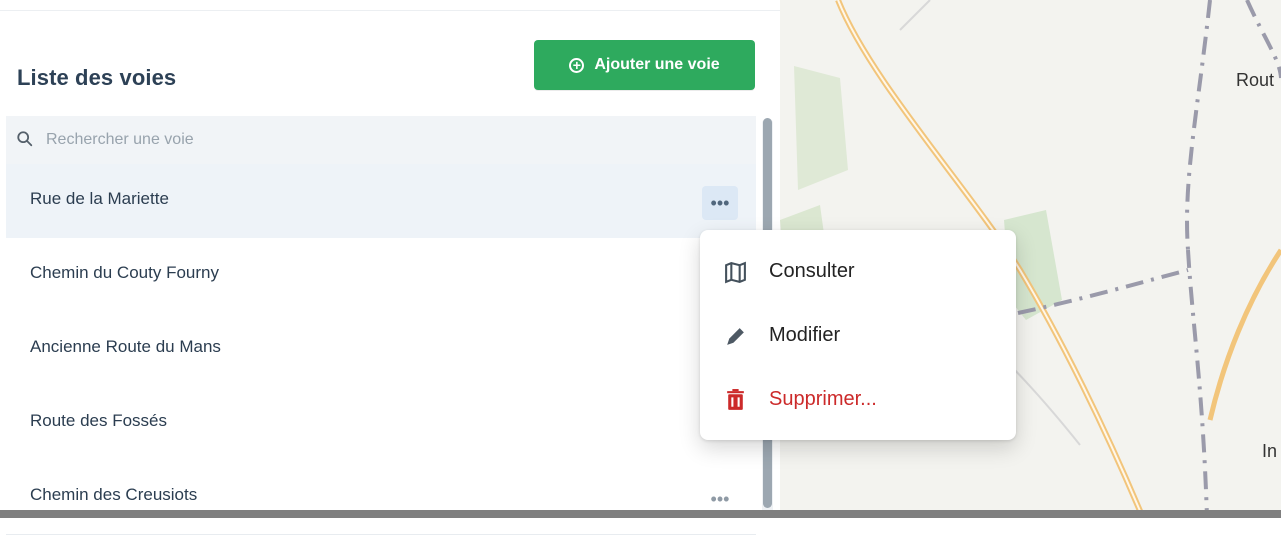 This screenshot has width=1281, height=535. Describe the element at coordinates (720, 203) in the screenshot. I see `more-options-button: •••` at that location.